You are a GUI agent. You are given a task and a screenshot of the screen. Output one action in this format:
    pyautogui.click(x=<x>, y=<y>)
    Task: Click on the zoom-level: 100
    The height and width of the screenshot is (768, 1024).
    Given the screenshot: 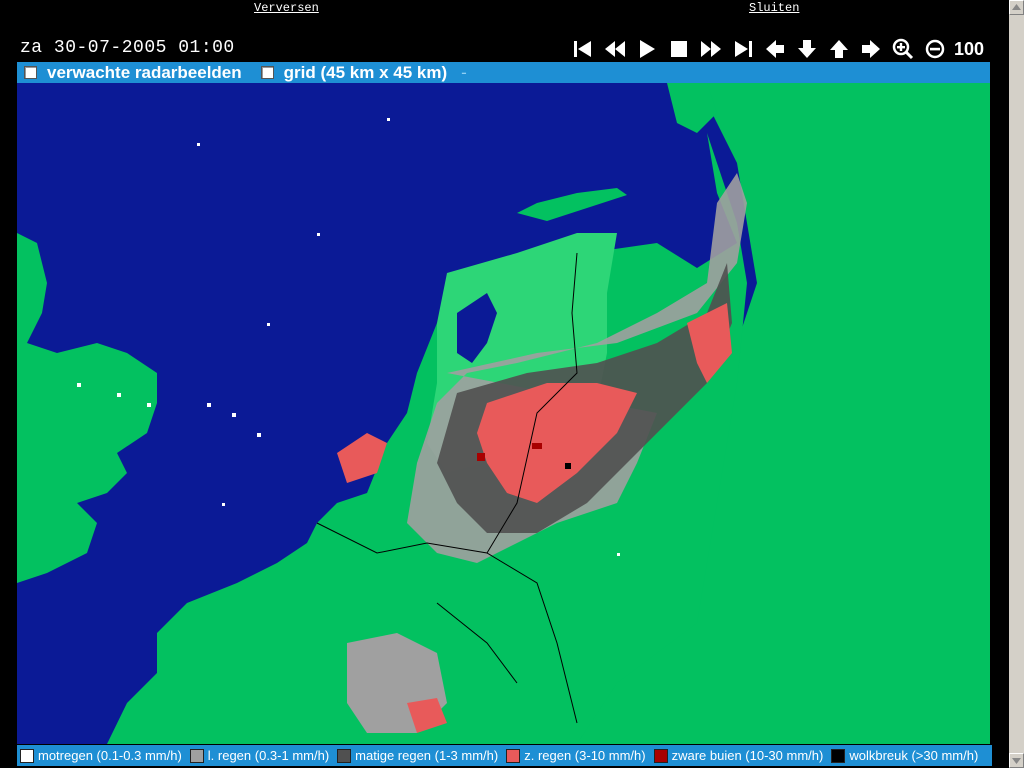 What is the action you would take?
    pyautogui.click(x=969, y=48)
    